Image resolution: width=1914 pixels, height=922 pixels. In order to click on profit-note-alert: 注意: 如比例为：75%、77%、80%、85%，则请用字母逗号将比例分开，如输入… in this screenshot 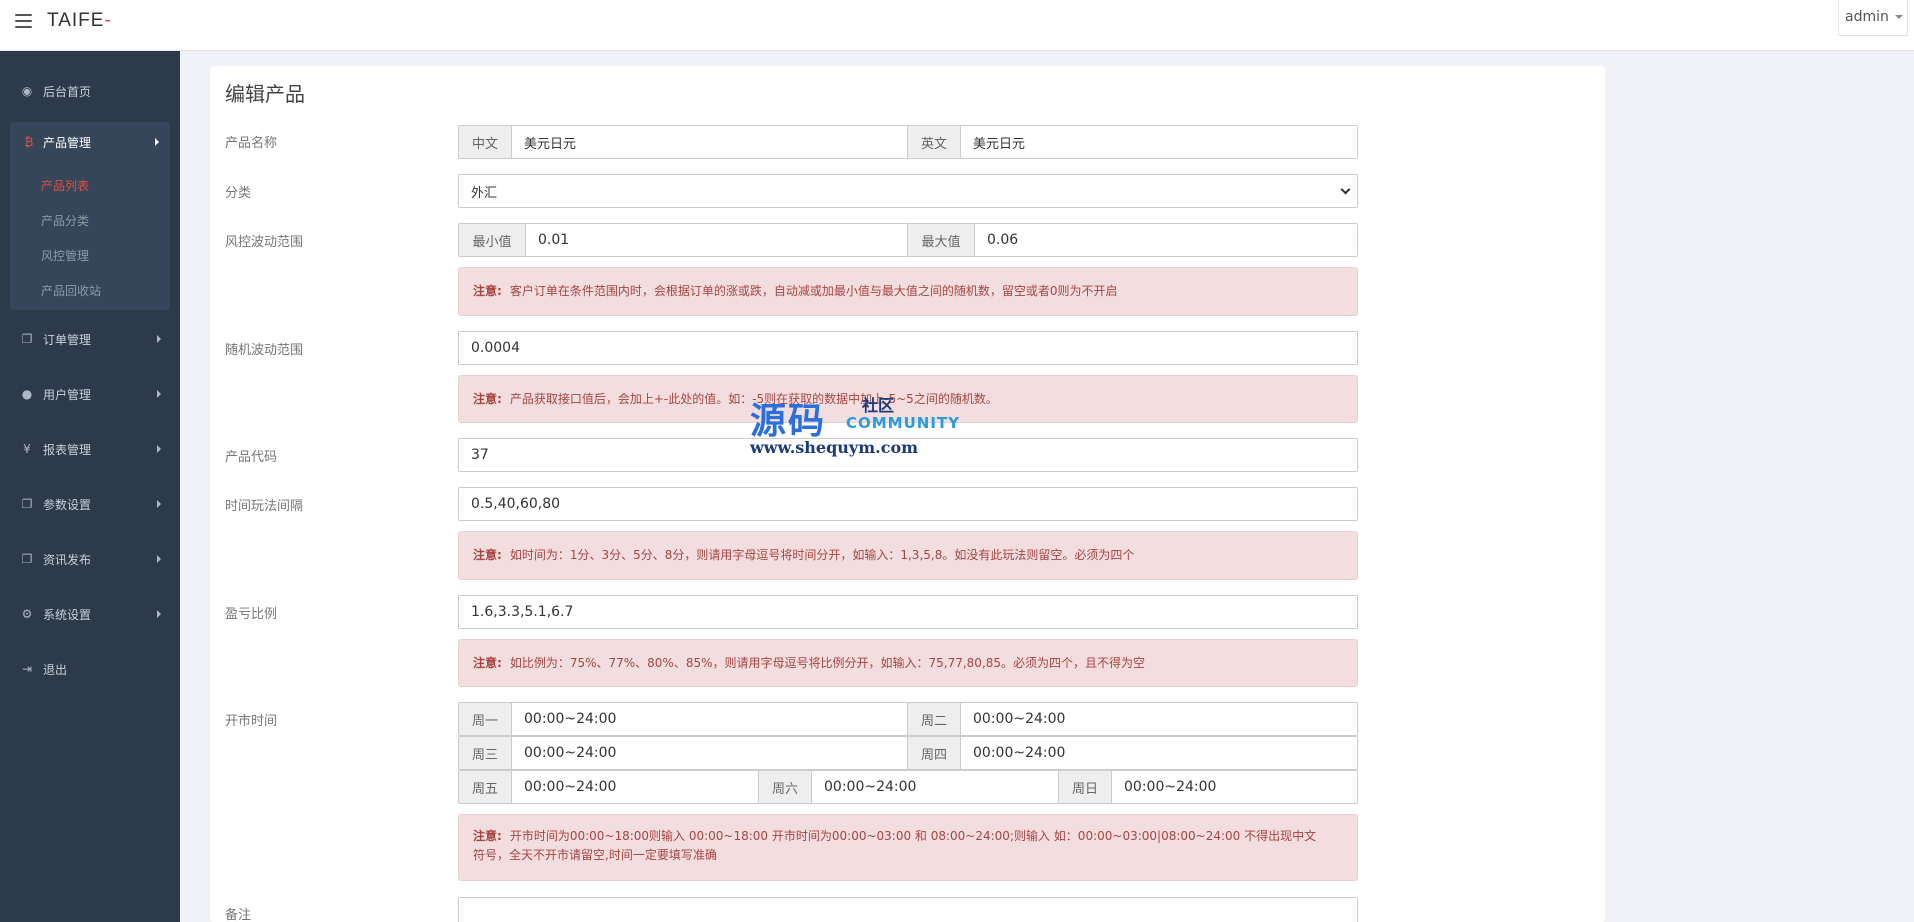, I will do `click(908, 663)`.